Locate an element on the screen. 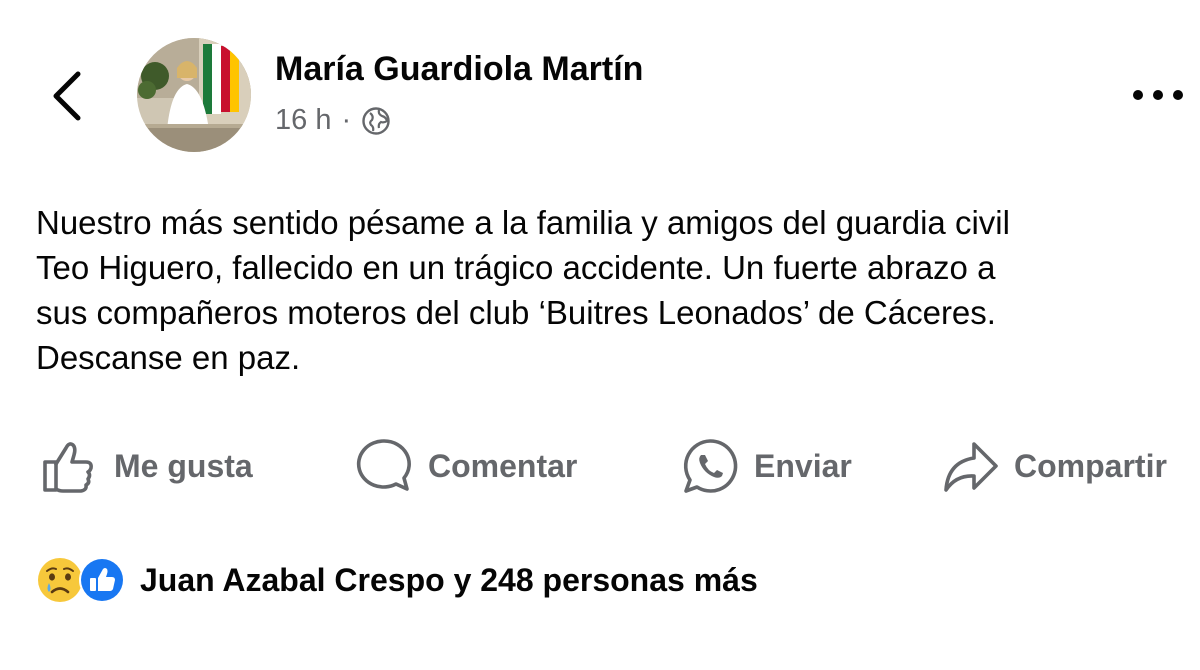 This screenshot has width=1200, height=670. send-button: Enviar is located at coordinates (766, 466).